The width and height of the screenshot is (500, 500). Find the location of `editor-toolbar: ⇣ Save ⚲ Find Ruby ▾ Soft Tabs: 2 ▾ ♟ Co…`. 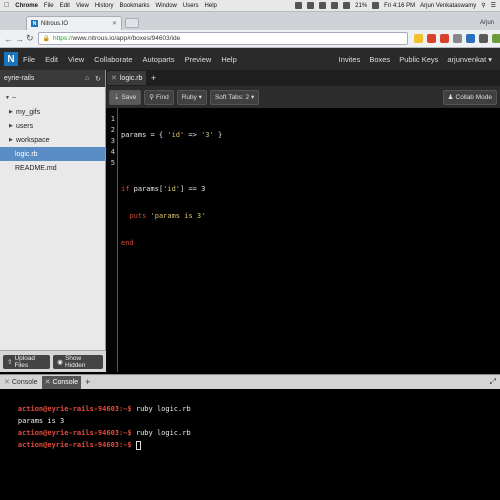

editor-toolbar: ⇣ Save ⚲ Find Ruby ▾ Soft Tabs: 2 ▾ ♟ Co… is located at coordinates (303, 97).